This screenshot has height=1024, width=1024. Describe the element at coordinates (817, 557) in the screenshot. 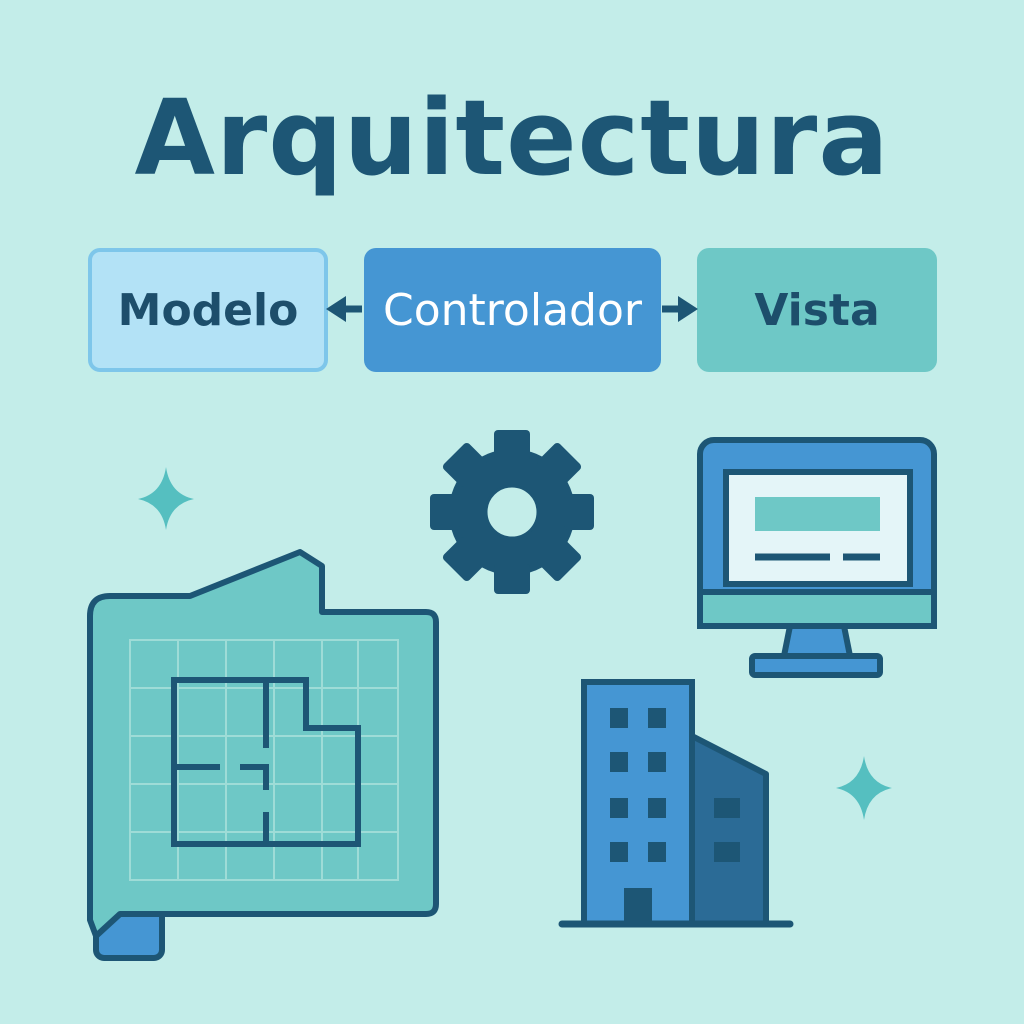

I see `monitor-icon` at that location.